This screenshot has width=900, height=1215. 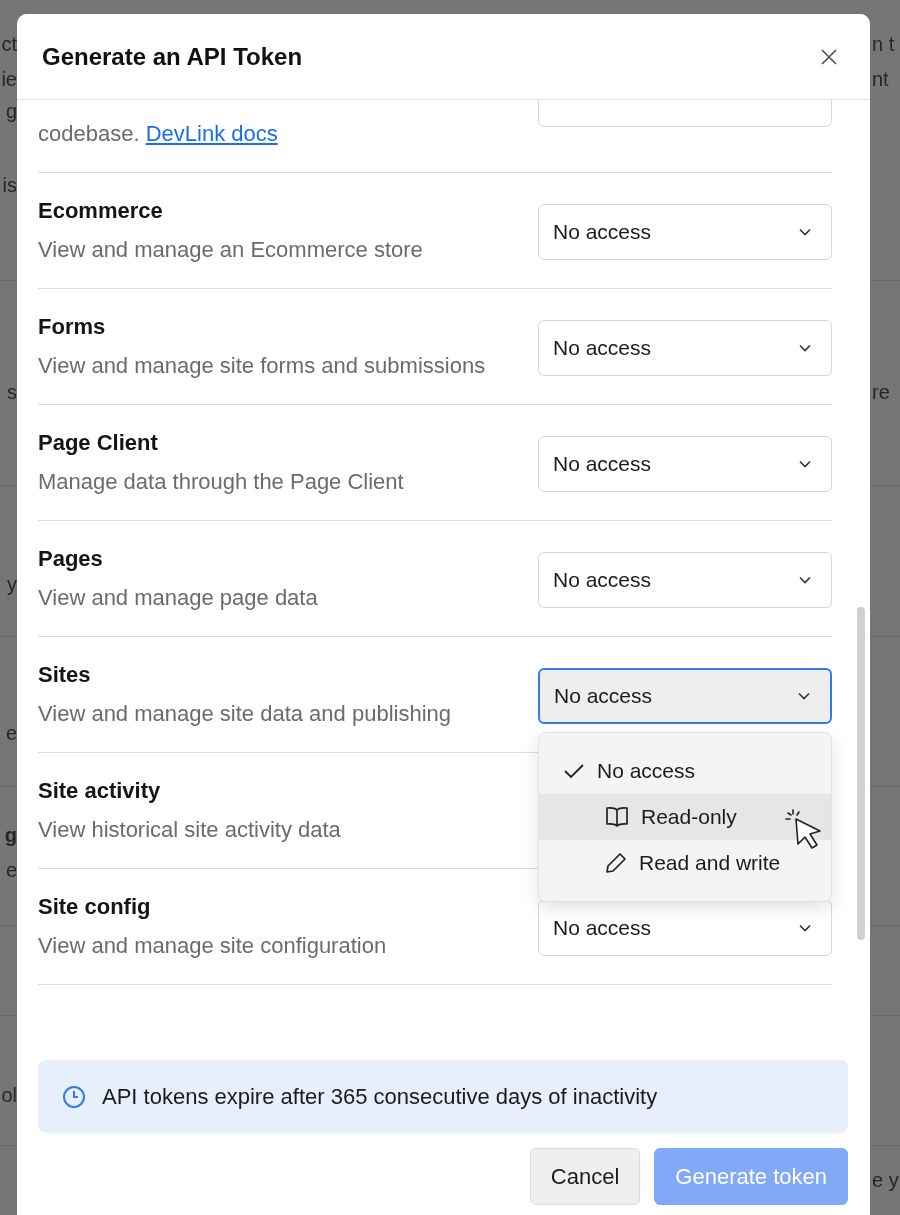 What do you see at coordinates (881, 392) in the screenshot?
I see `page-text: re` at bounding box center [881, 392].